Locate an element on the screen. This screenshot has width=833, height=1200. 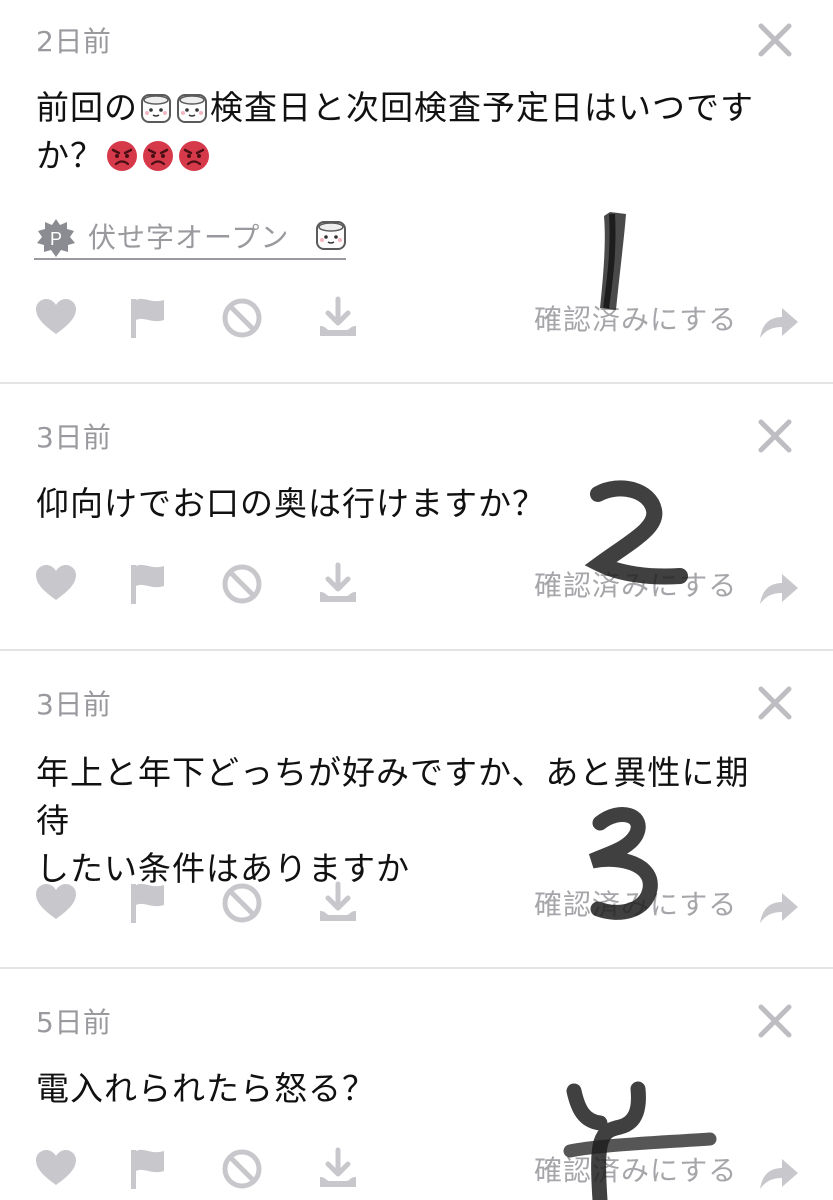
question-message: 年上と年下どっちが好みですか、あと異性に期待 したい条件はありますか is located at coordinates (404, 821).